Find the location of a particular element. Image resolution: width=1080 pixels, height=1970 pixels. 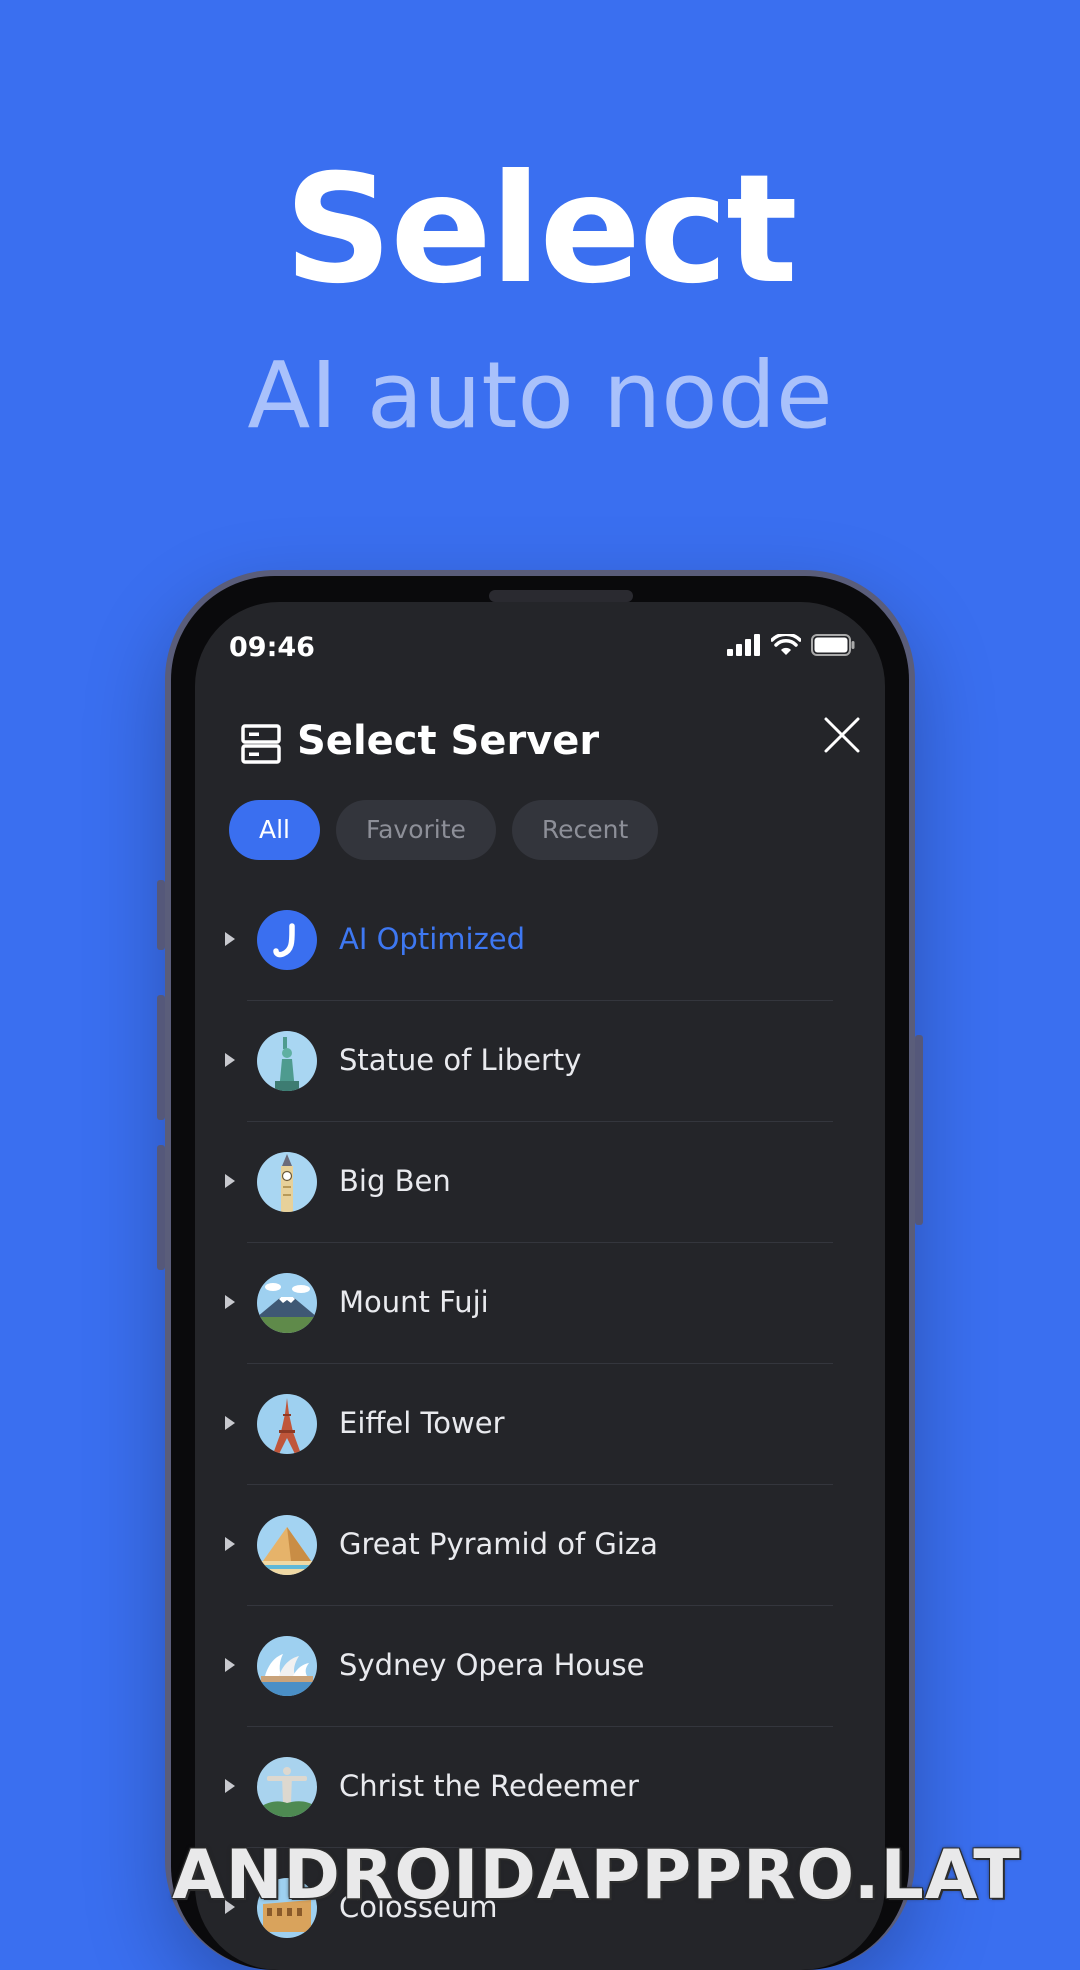

christ-redeemer-icon is located at coordinates (287, 1787).